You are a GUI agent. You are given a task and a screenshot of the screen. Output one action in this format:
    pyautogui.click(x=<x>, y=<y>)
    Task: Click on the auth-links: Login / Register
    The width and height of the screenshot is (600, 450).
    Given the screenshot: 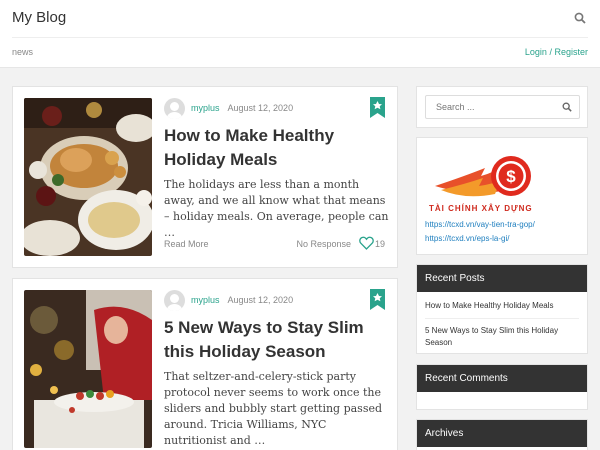 What is the action you would take?
    pyautogui.click(x=556, y=52)
    